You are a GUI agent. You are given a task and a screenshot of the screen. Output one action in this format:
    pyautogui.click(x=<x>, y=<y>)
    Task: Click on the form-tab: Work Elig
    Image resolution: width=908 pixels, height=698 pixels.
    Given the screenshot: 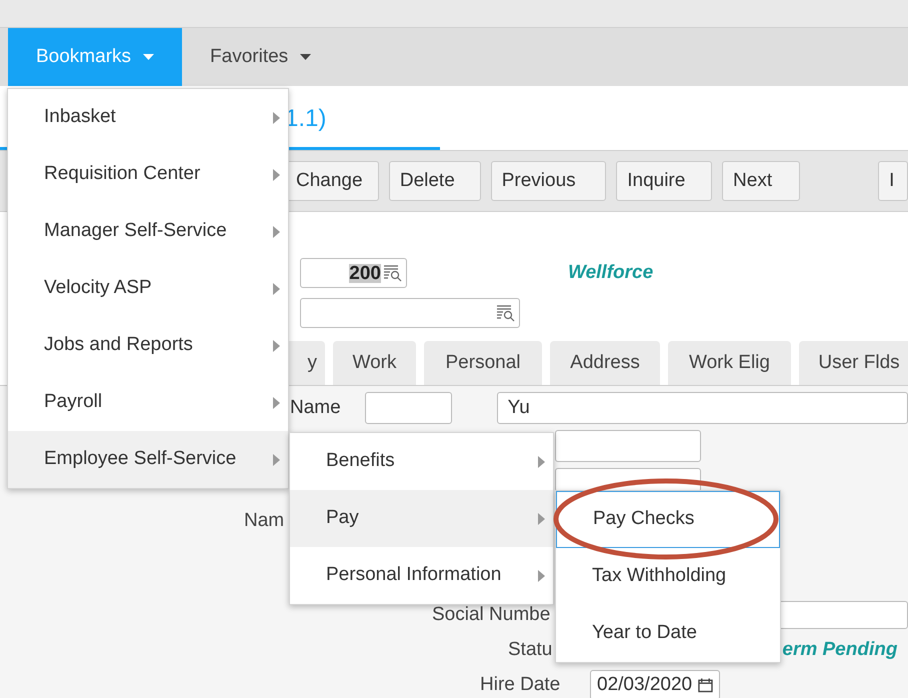 What is the action you would take?
    pyautogui.click(x=729, y=363)
    